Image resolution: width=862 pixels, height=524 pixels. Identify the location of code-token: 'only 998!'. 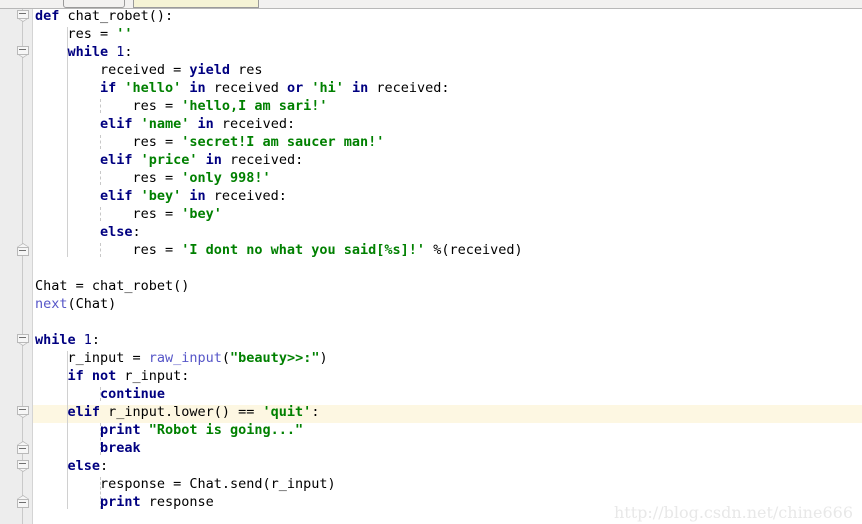
(226, 178).